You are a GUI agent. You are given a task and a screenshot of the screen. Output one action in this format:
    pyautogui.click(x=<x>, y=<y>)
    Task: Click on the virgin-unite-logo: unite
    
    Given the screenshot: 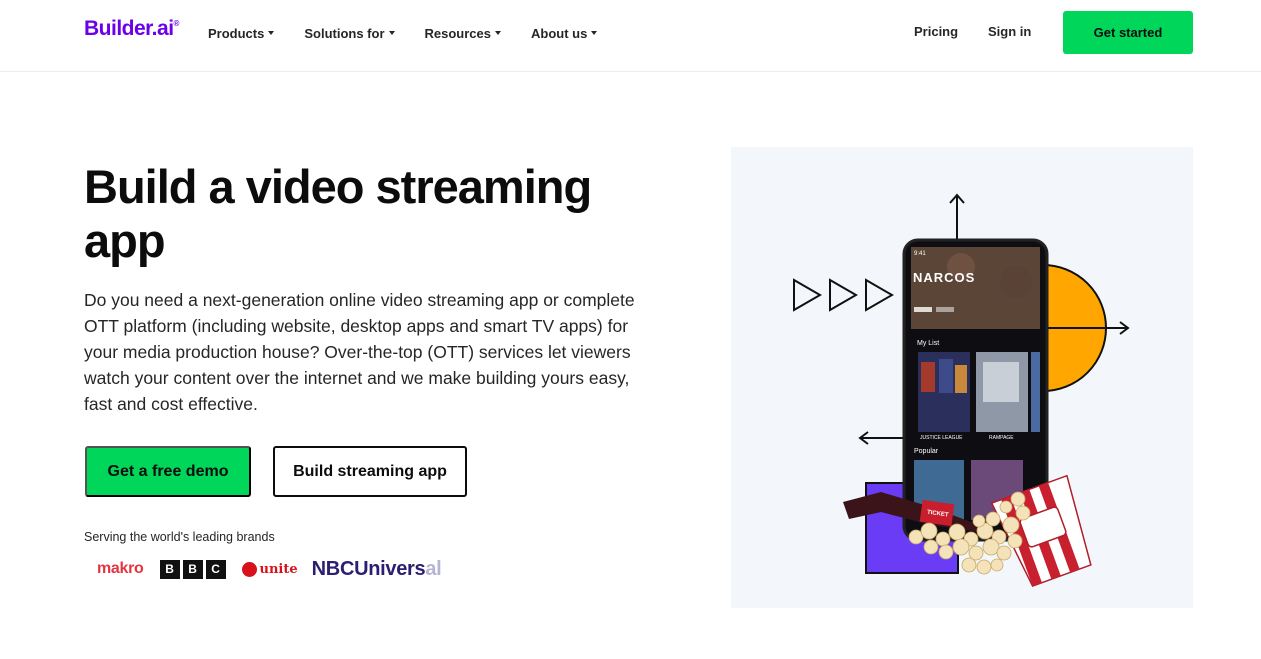 What is the action you would take?
    pyautogui.click(x=269, y=569)
    